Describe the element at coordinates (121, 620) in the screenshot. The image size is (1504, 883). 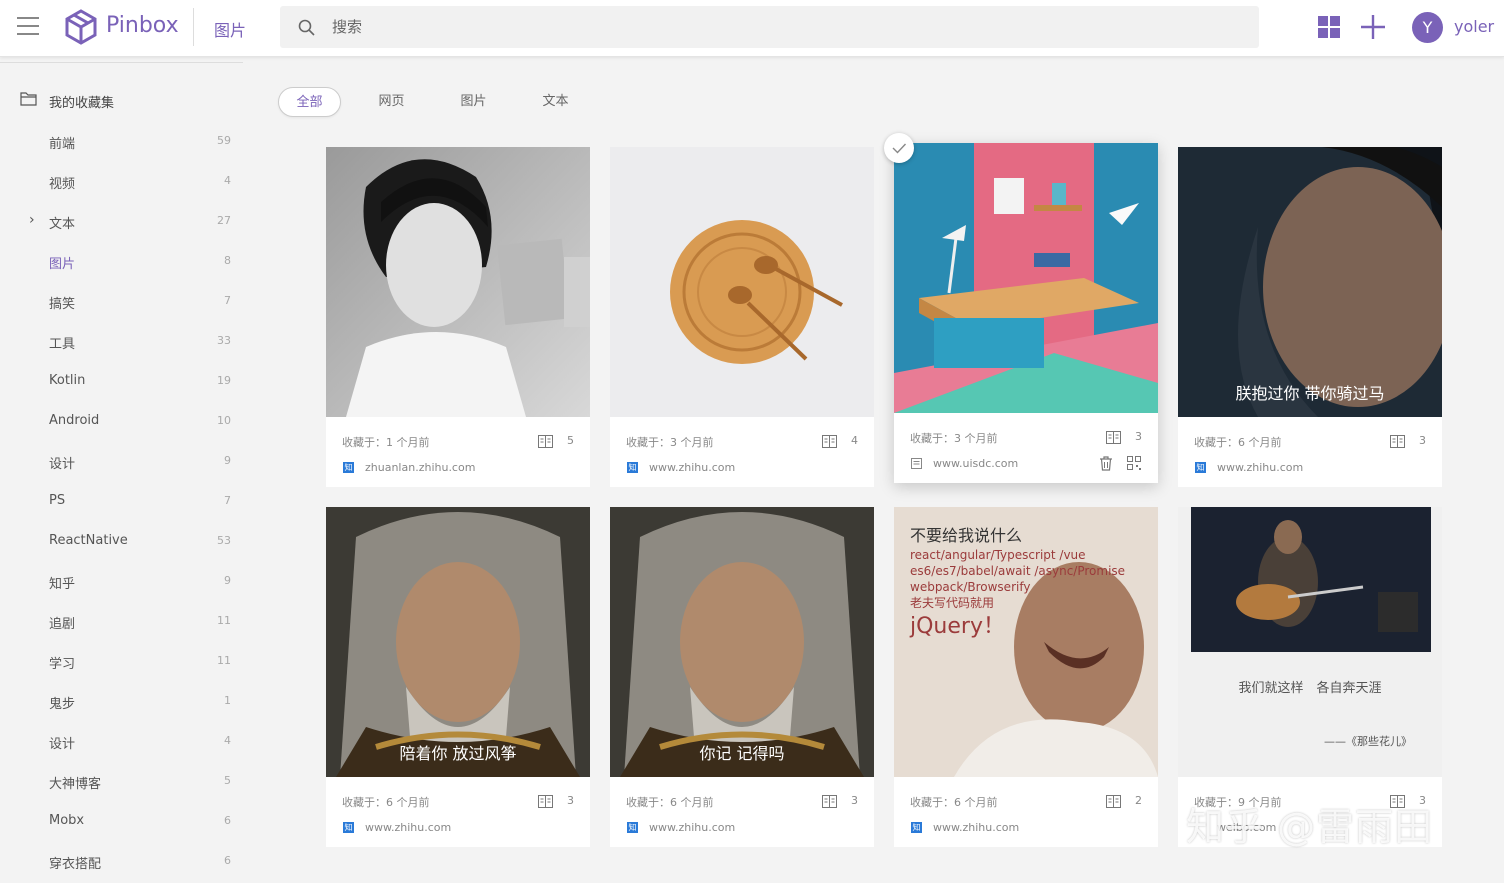
I see `sidebar-item: 追剧 11` at that location.